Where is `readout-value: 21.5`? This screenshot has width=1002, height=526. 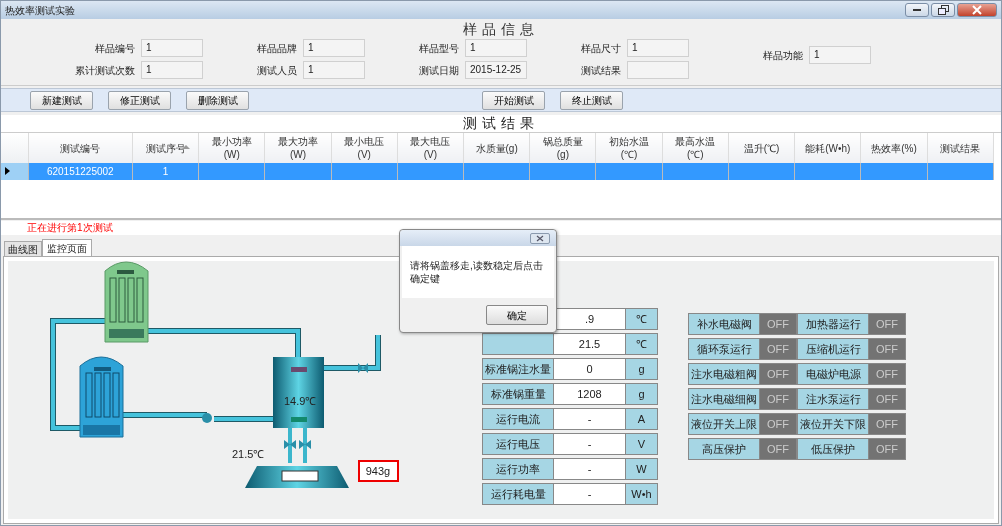
readout-value: 21.5 is located at coordinates (590, 344).